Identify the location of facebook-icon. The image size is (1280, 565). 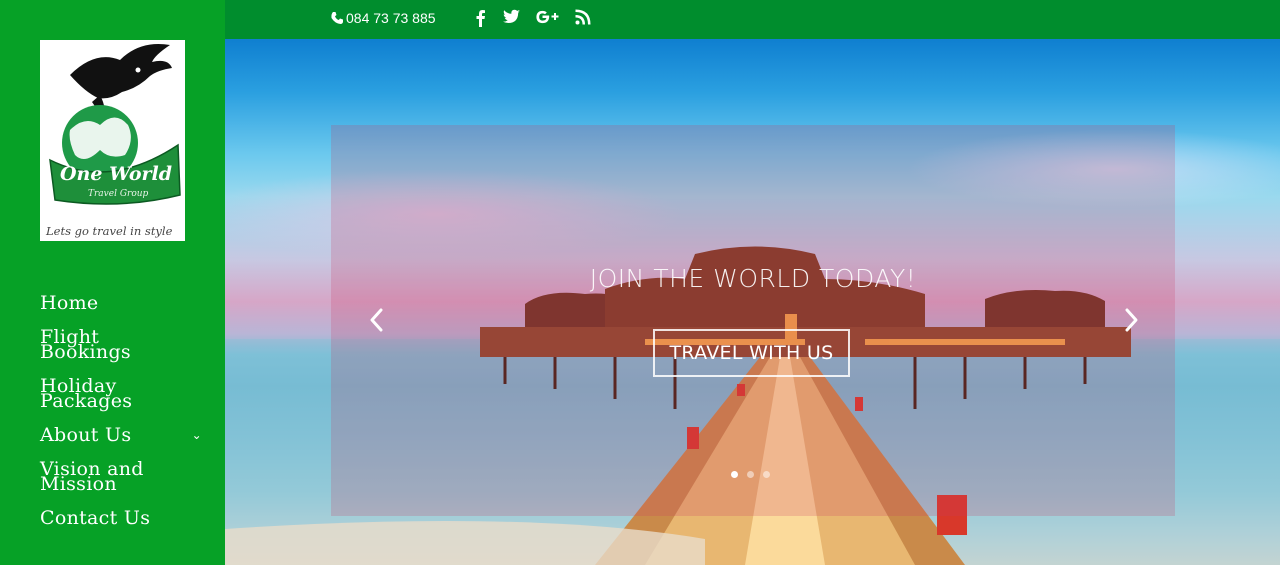
(480, 18).